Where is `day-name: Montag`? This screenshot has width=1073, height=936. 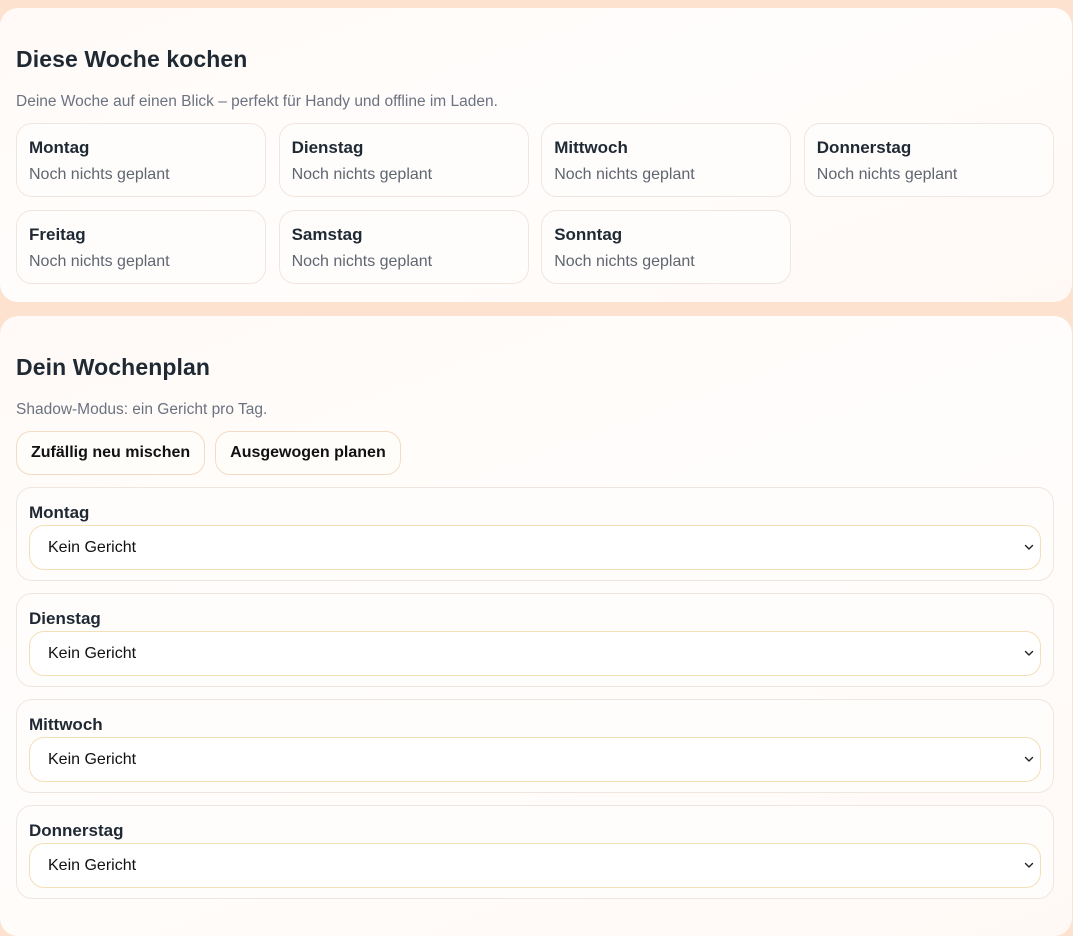
day-name: Montag is located at coordinates (59, 147).